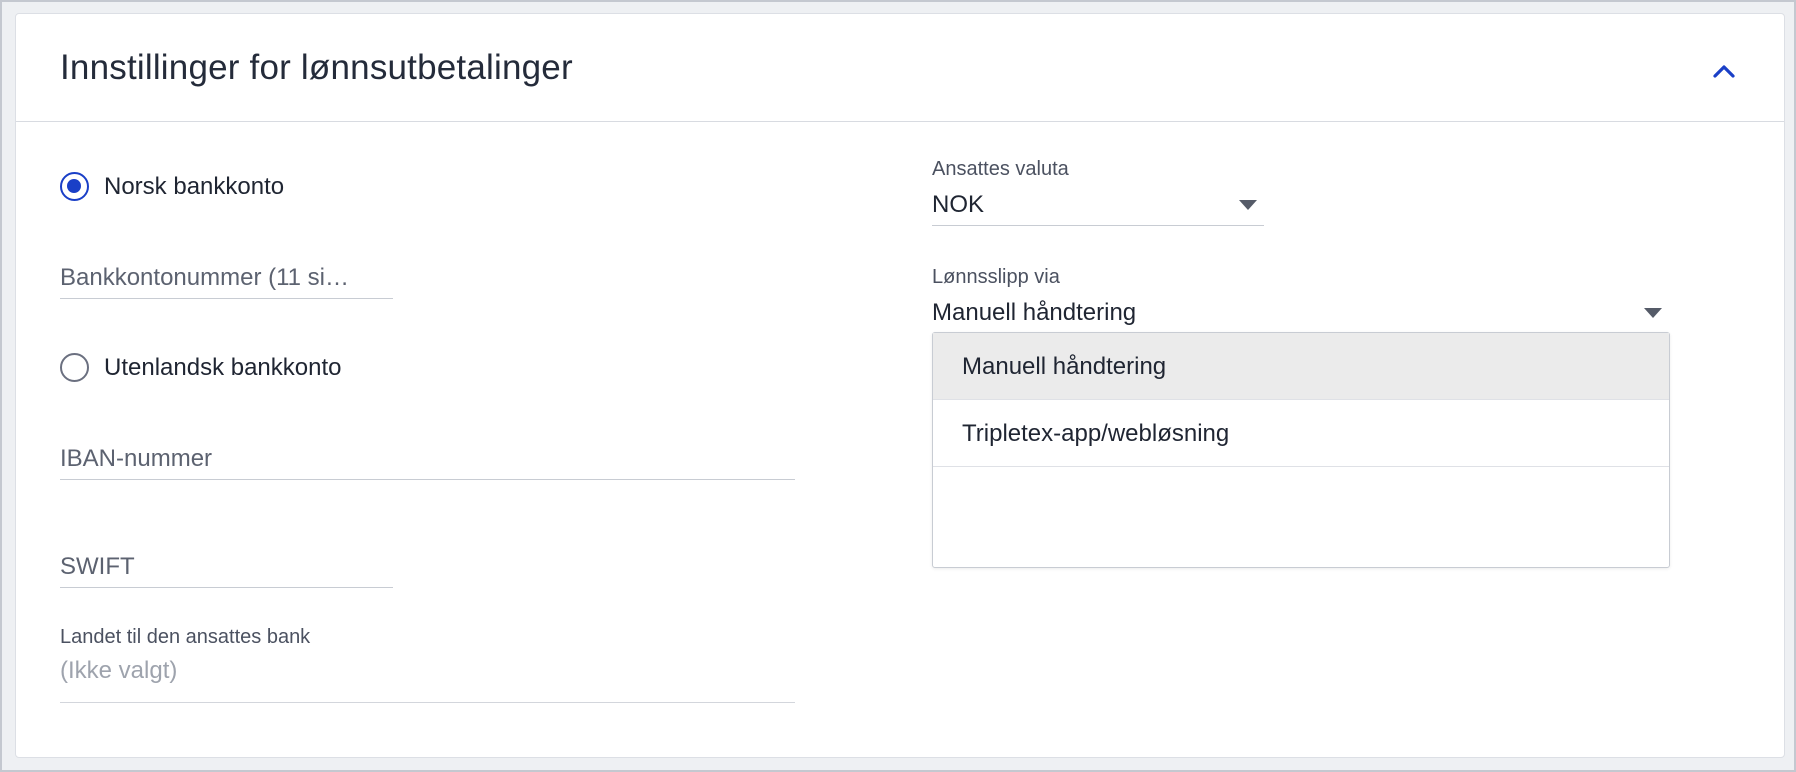 The image size is (1796, 772). Describe the element at coordinates (226, 570) in the screenshot. I see `swift-input` at that location.